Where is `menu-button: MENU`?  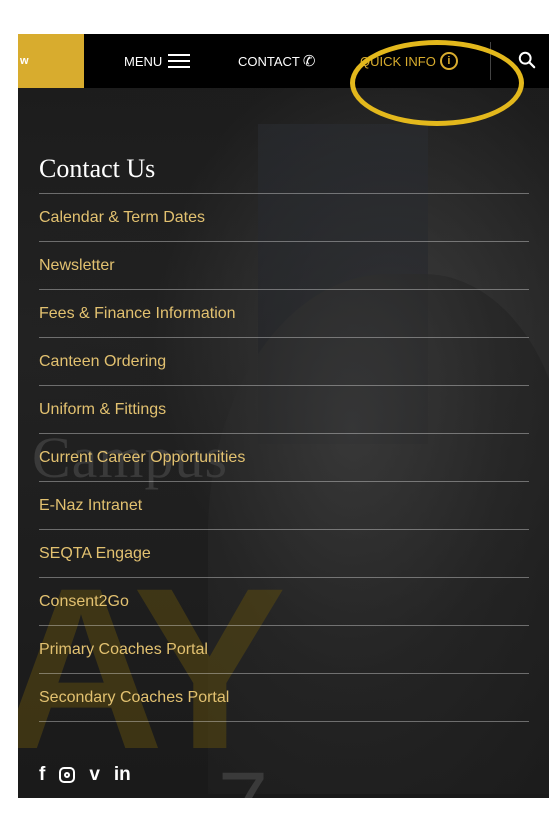
menu-button: MENU is located at coordinates (157, 61).